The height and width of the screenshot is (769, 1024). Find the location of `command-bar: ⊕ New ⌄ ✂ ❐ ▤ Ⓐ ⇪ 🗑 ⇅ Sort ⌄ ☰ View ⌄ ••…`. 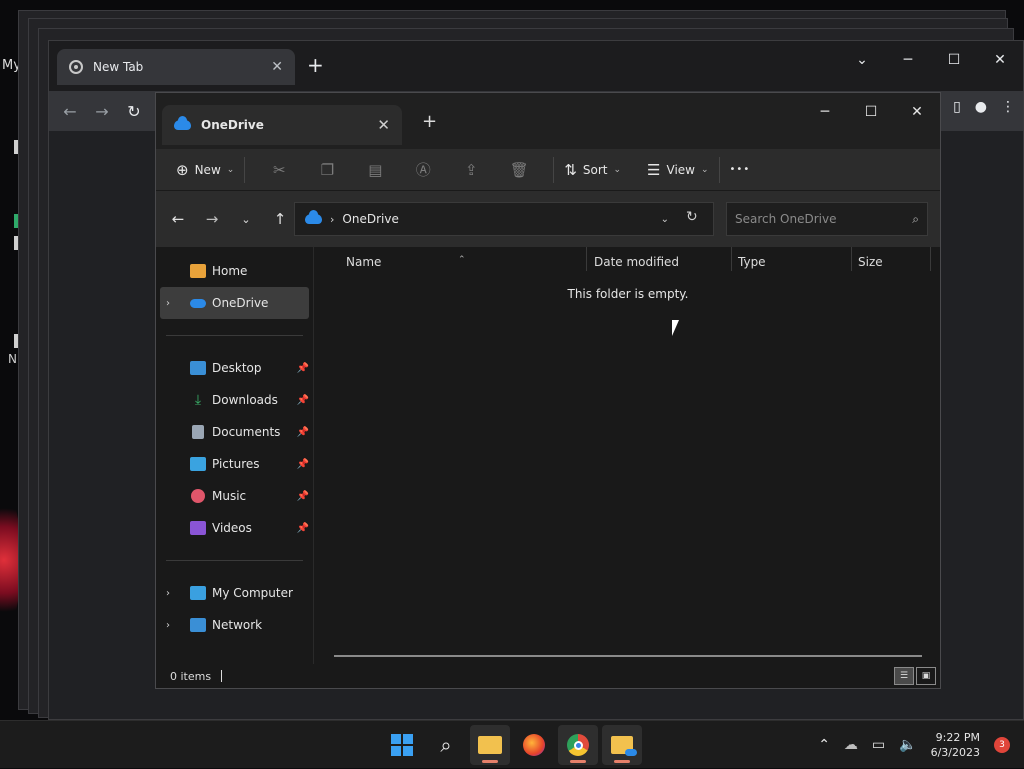

command-bar: ⊕ New ⌄ ✂ ❐ ▤ Ⓐ ⇪ 🗑 ⇅ Sort ⌄ ☰ View ⌄ ••… is located at coordinates (548, 170).